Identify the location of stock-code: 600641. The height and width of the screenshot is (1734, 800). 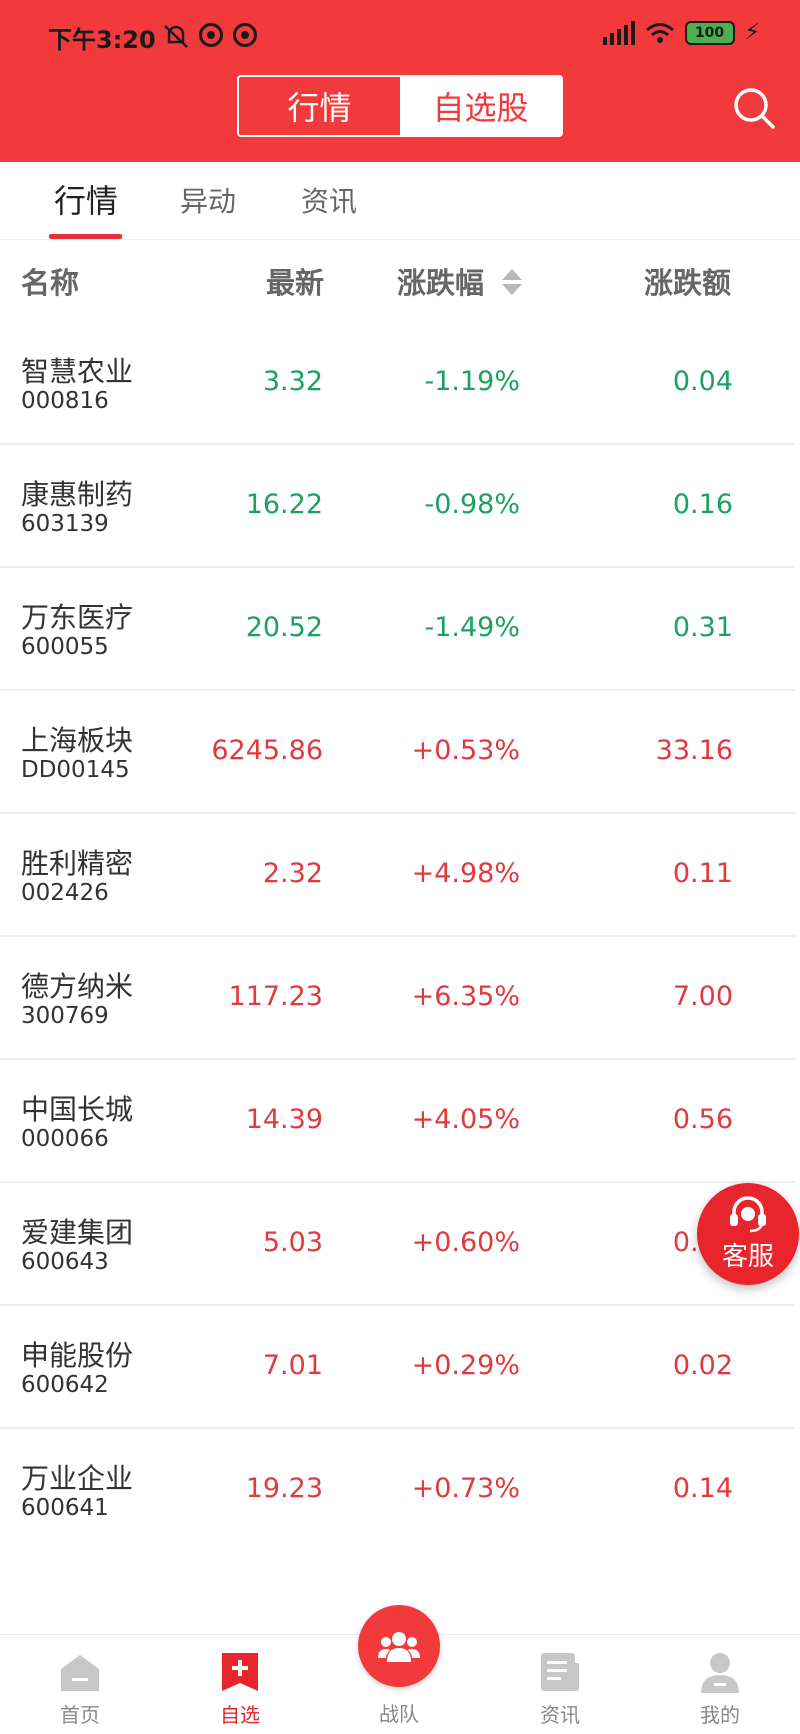
(65, 1508).